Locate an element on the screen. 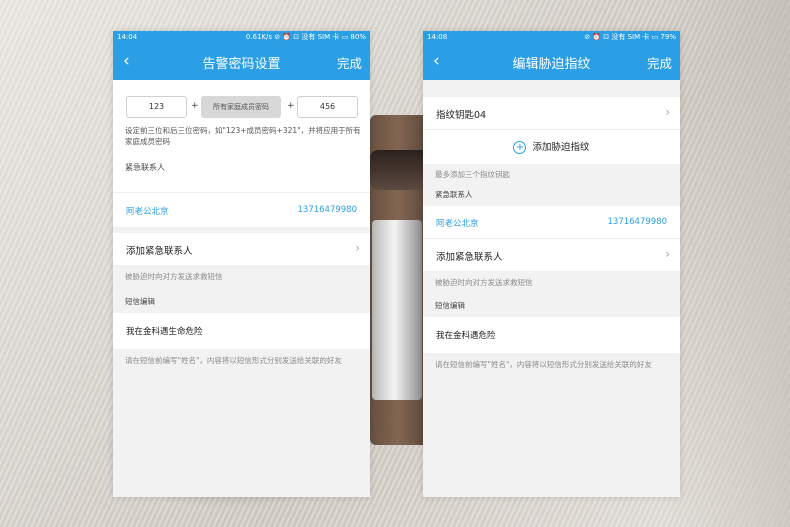 This screenshot has width=790, height=527. password-prefix-input: 123 is located at coordinates (156, 107).